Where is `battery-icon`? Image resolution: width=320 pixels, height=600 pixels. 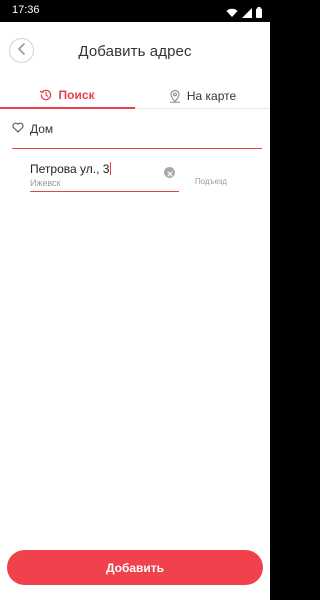
battery-icon is located at coordinates (259, 14).